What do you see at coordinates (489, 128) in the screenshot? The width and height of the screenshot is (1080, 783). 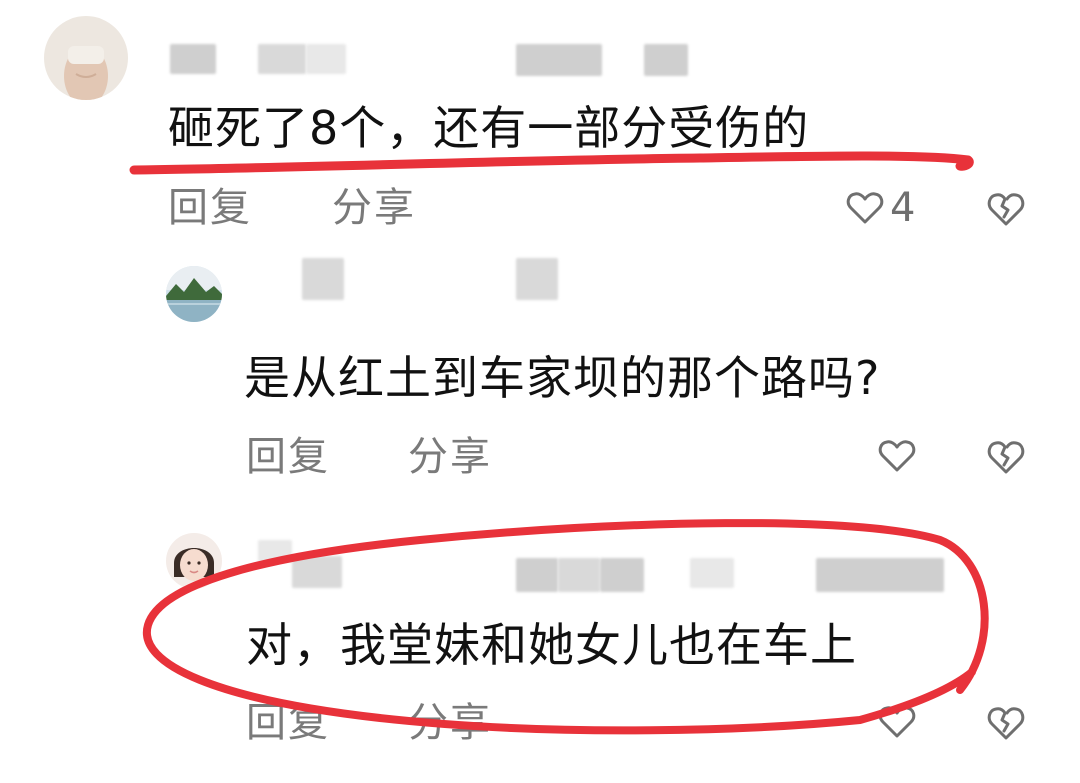 I see `comment-text: 砸死了8个，还有一部分受伤的` at bounding box center [489, 128].